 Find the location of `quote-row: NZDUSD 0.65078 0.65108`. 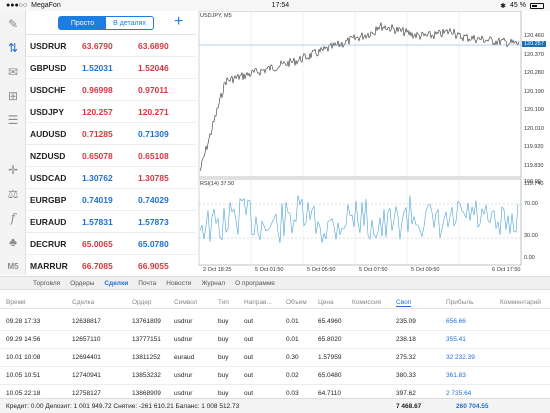

quote-row: NZDUSD 0.65078 0.65108 is located at coordinates (111, 156).